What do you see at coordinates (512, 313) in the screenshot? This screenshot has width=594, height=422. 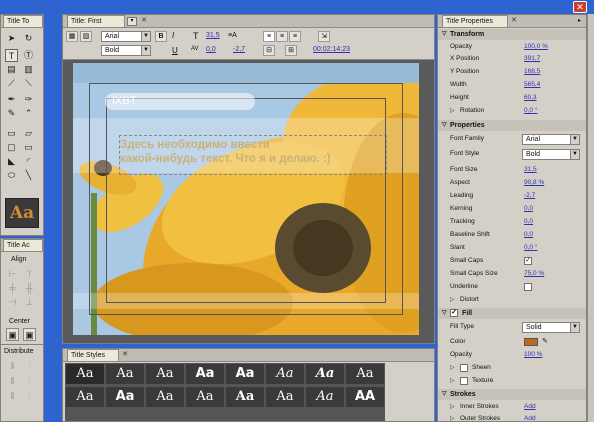 I see `fill-section-header: ▽ ✓ Fill` at bounding box center [512, 313].